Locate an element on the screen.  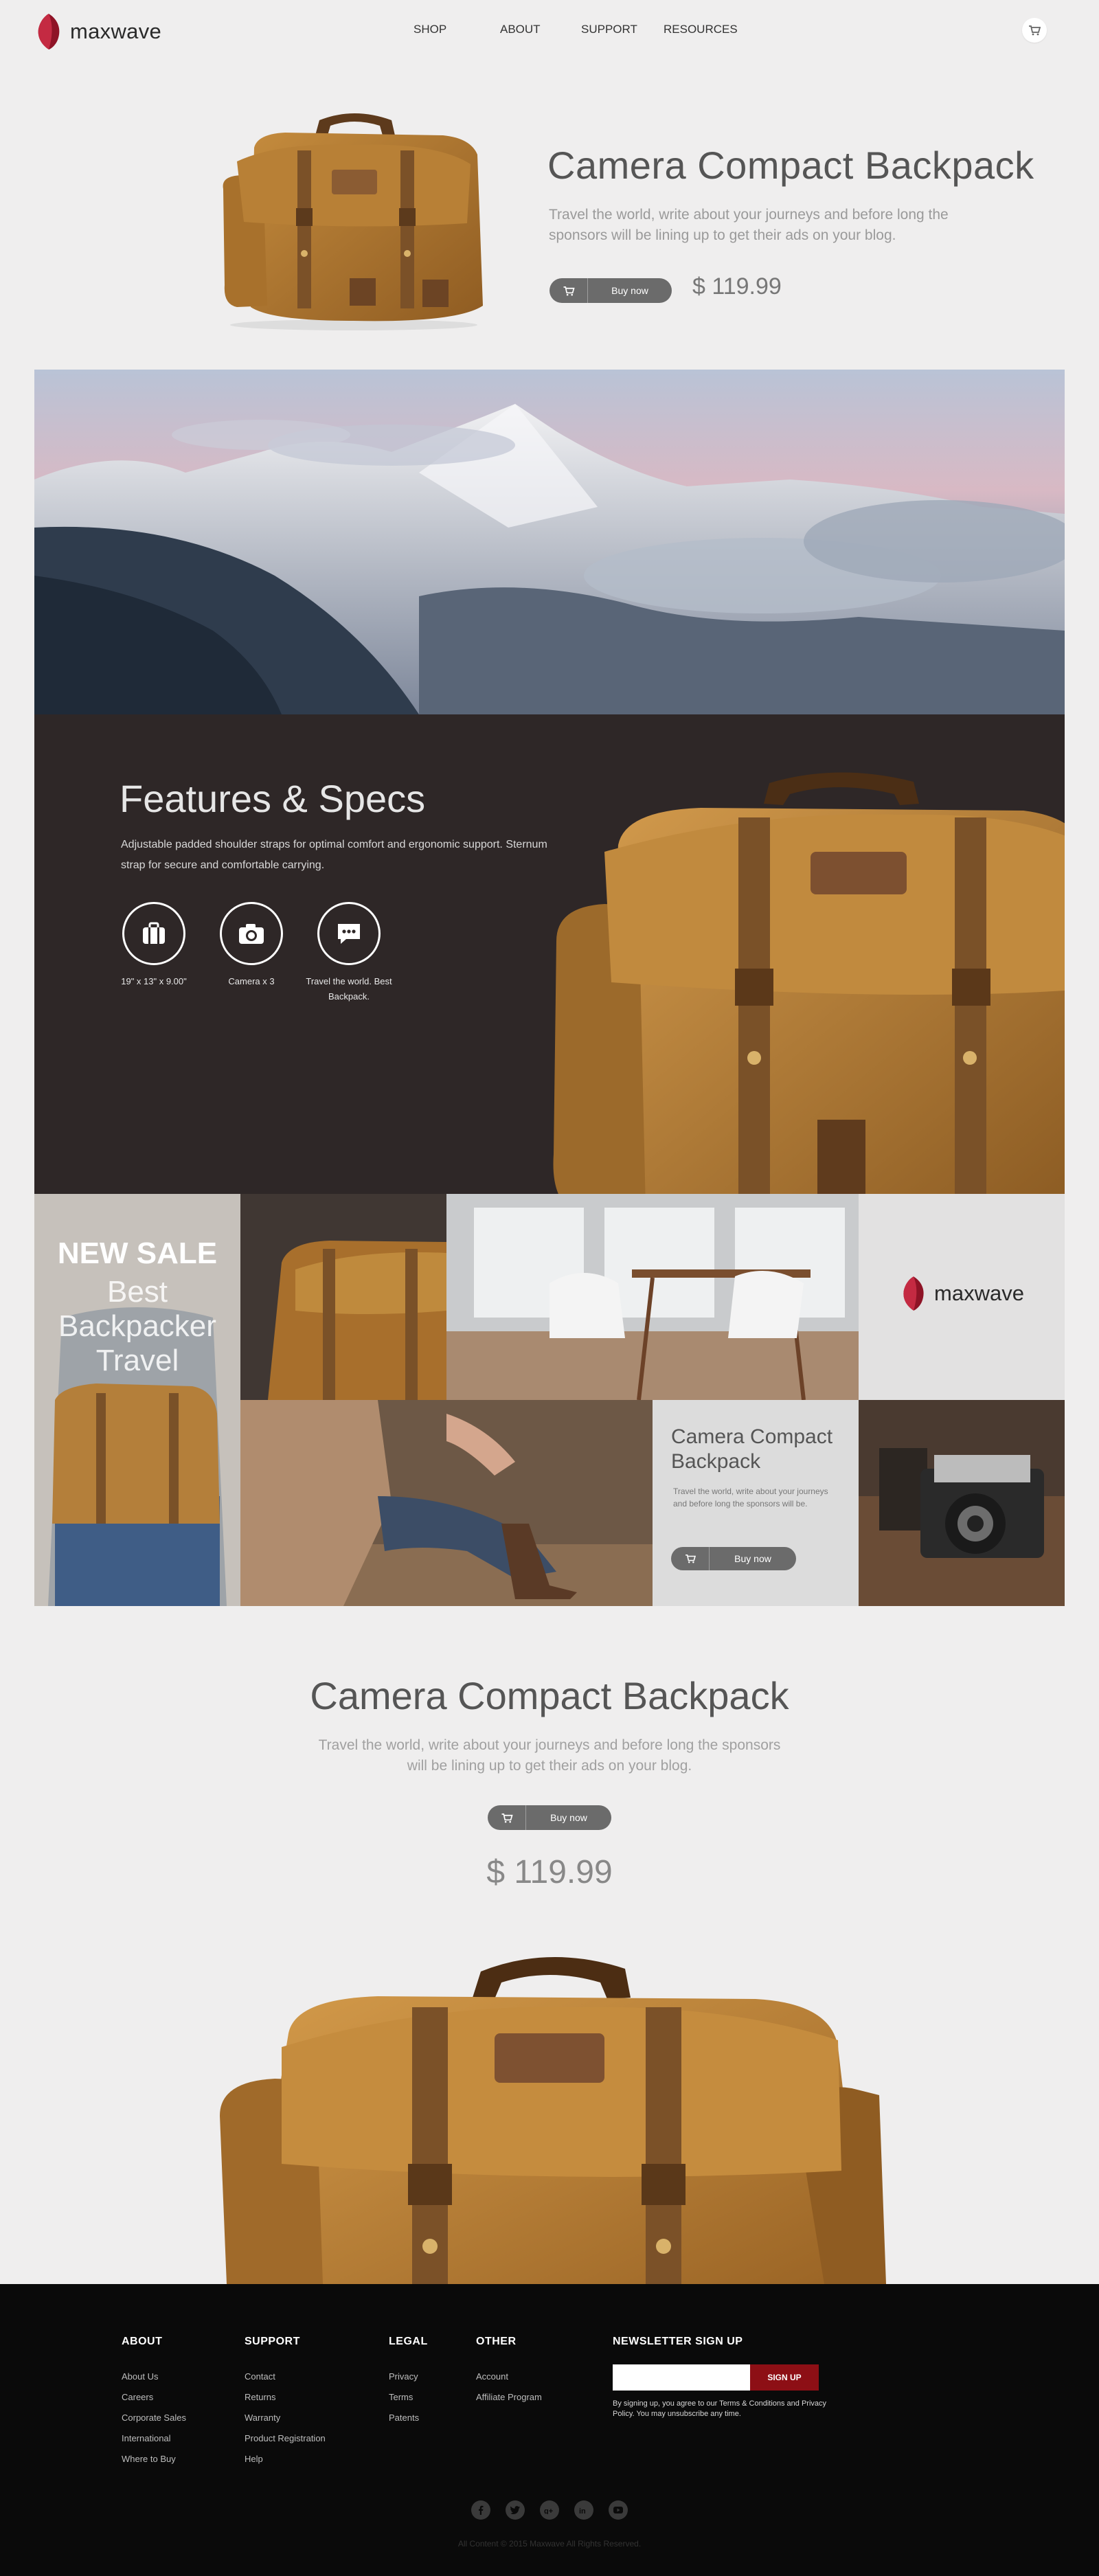
chat-icon is located at coordinates (349, 933).